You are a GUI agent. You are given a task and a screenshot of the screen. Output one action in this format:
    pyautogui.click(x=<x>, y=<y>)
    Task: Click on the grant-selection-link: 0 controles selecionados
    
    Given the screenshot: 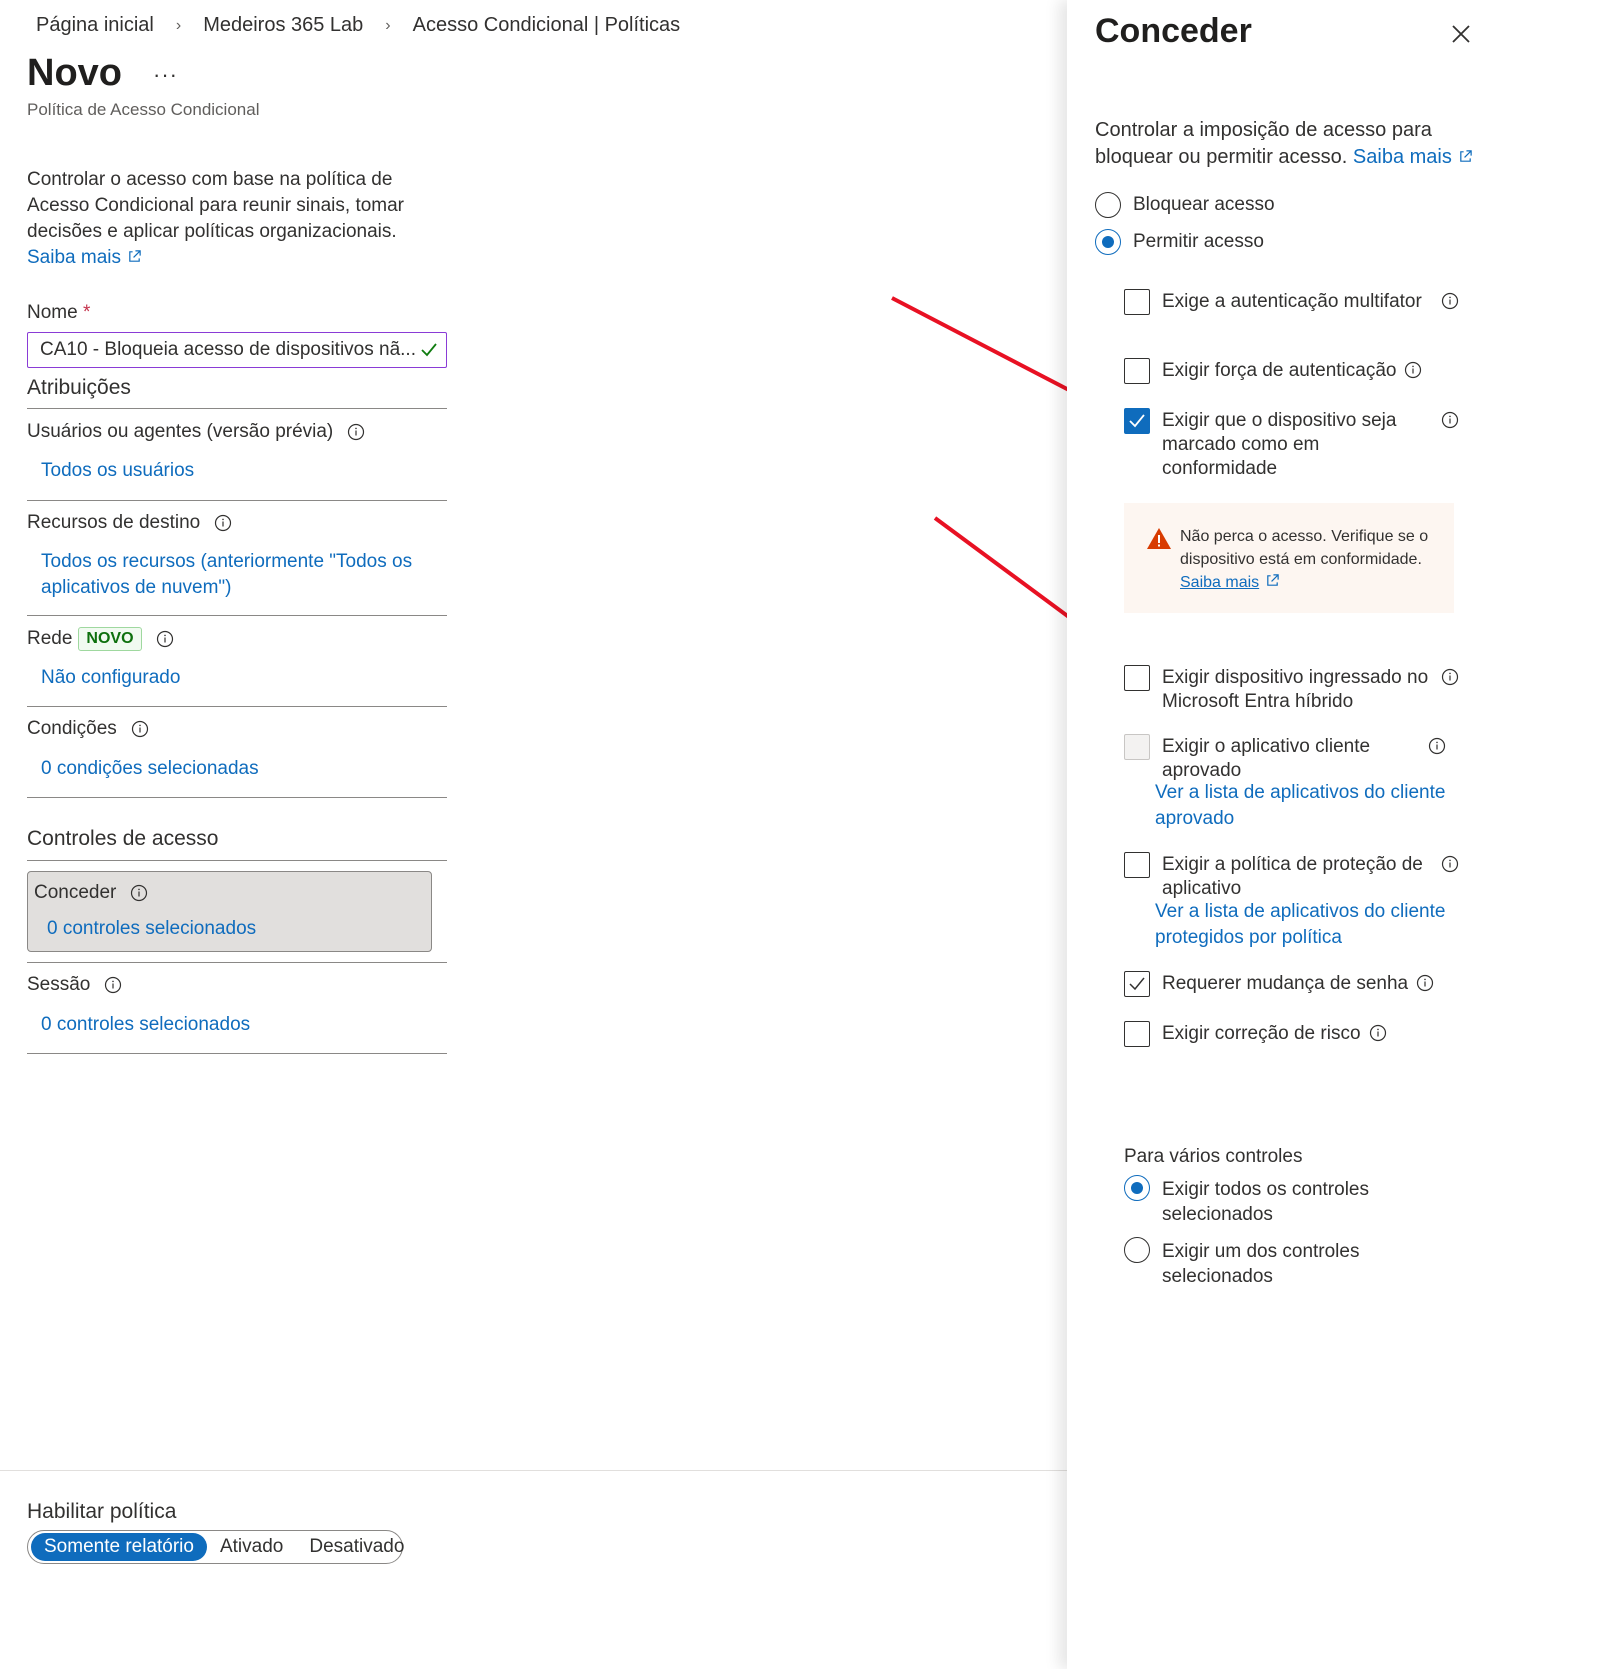 What is the action you would take?
    pyautogui.click(x=151, y=929)
    